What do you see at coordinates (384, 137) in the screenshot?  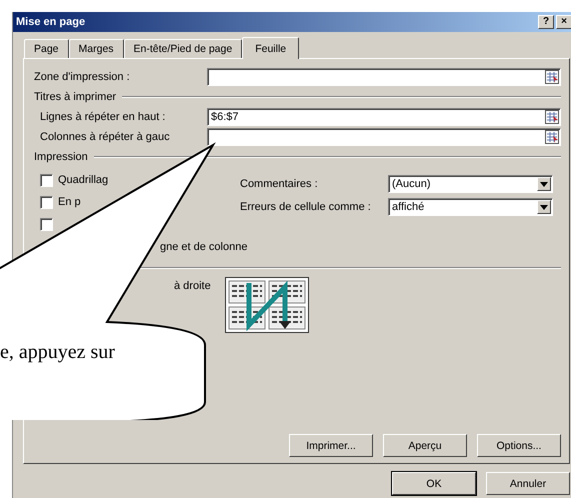 I see `range-field` at bounding box center [384, 137].